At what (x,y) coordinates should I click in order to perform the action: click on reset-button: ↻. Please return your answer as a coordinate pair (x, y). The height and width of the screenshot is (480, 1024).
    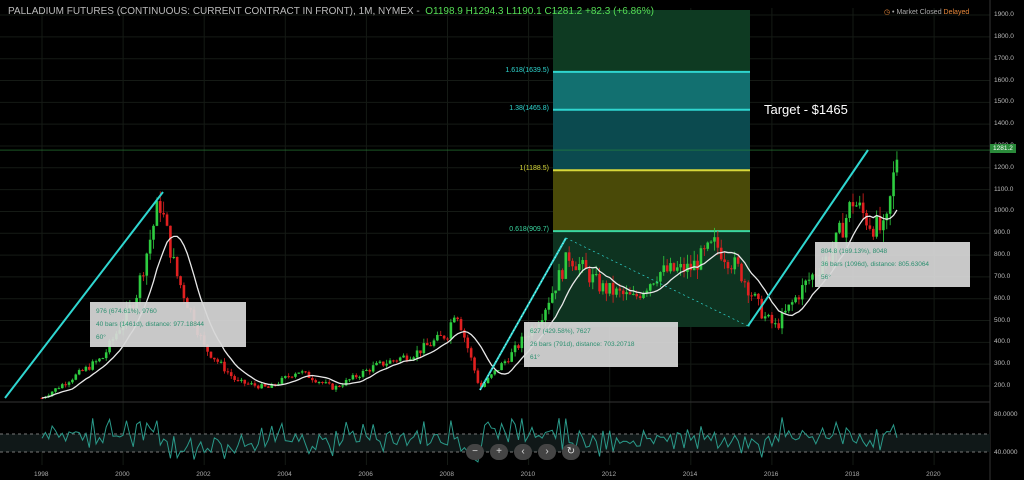
    Looking at the image, I should click on (571, 452).